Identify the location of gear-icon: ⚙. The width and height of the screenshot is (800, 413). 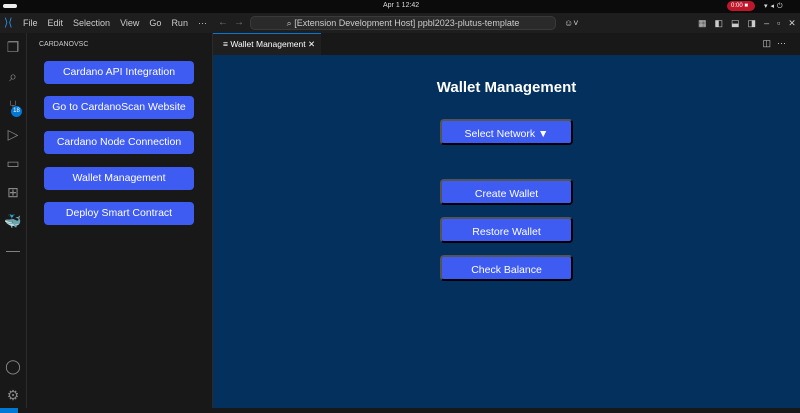
(13, 395).